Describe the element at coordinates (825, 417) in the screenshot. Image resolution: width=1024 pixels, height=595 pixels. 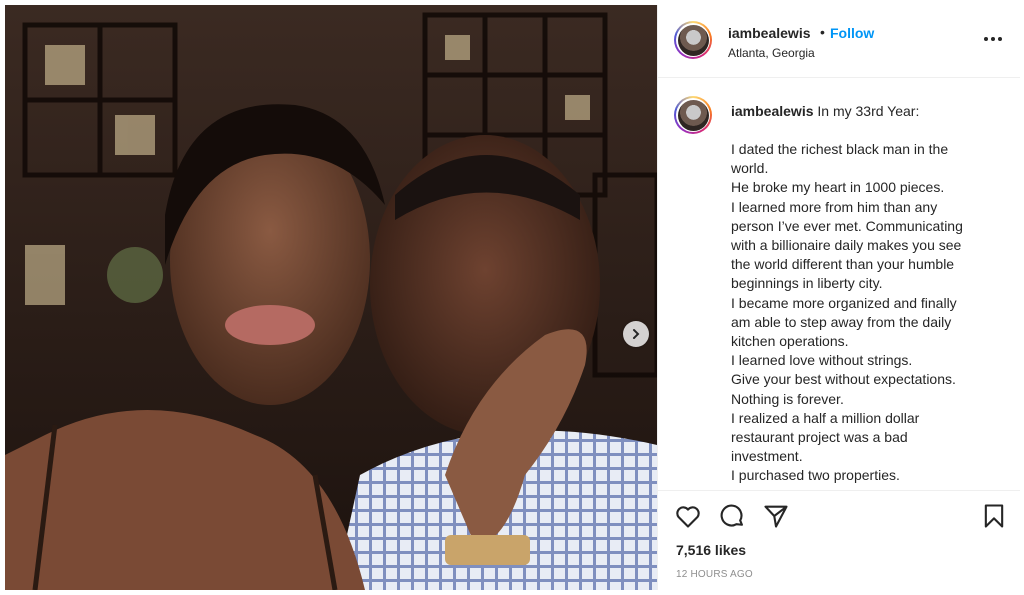
I see `caption-line: I realized a half a million dollar` at that location.